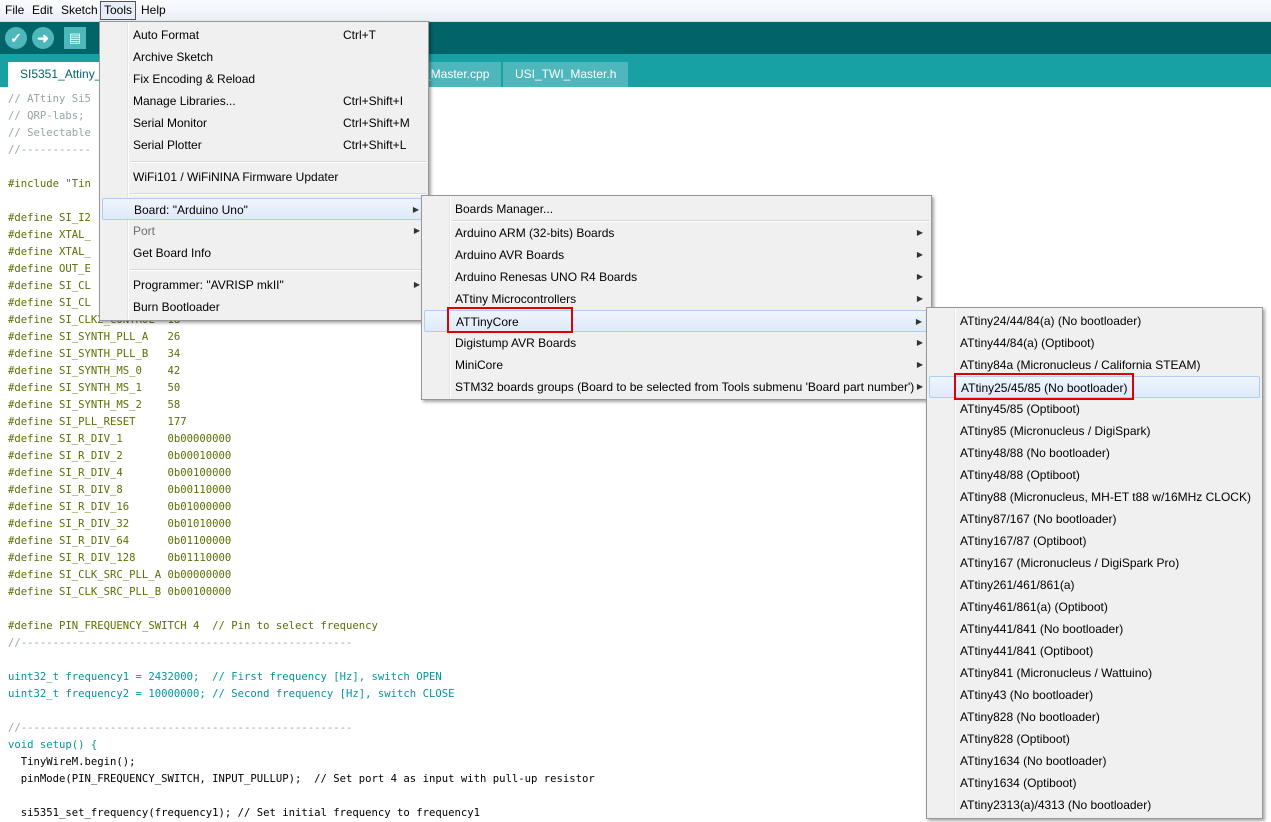 The image size is (1271, 822). What do you see at coordinates (264, 253) in the screenshot?
I see `menu-item-get-board-info: Get Board Info` at bounding box center [264, 253].